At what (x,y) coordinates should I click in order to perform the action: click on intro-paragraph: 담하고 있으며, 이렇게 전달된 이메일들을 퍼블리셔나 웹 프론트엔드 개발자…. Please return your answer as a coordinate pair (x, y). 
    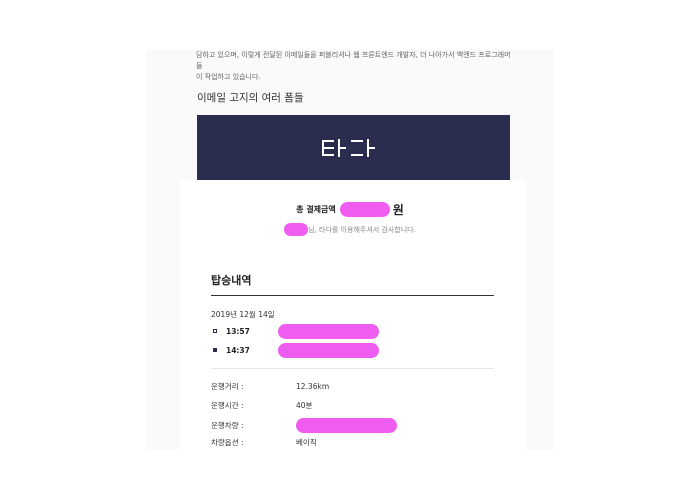
    Looking at the image, I should click on (356, 66).